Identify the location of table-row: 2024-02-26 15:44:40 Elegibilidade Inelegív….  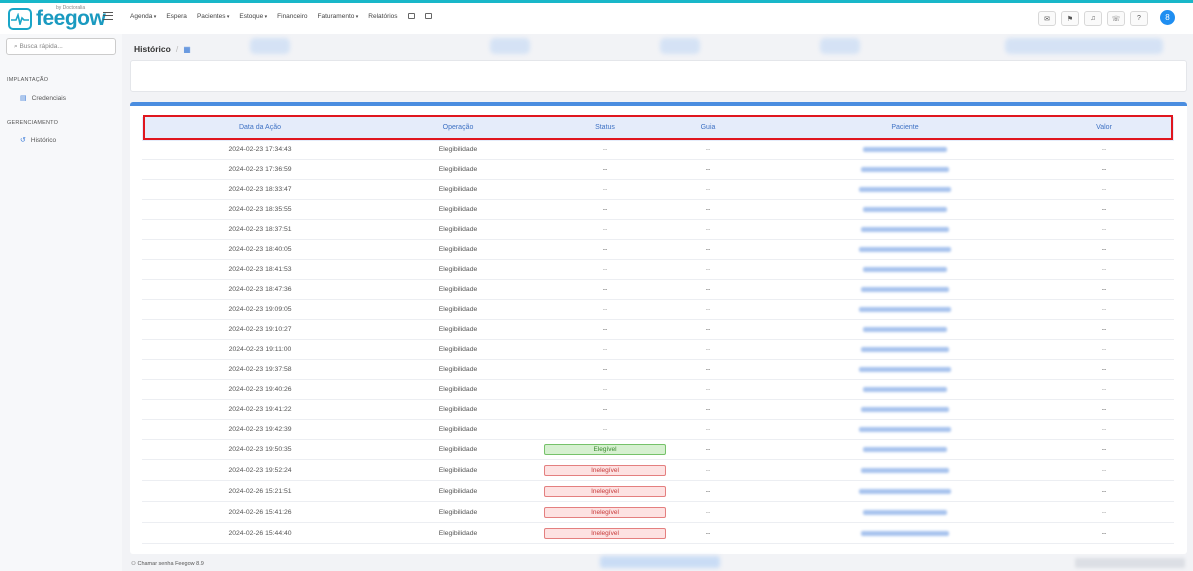
(658, 534).